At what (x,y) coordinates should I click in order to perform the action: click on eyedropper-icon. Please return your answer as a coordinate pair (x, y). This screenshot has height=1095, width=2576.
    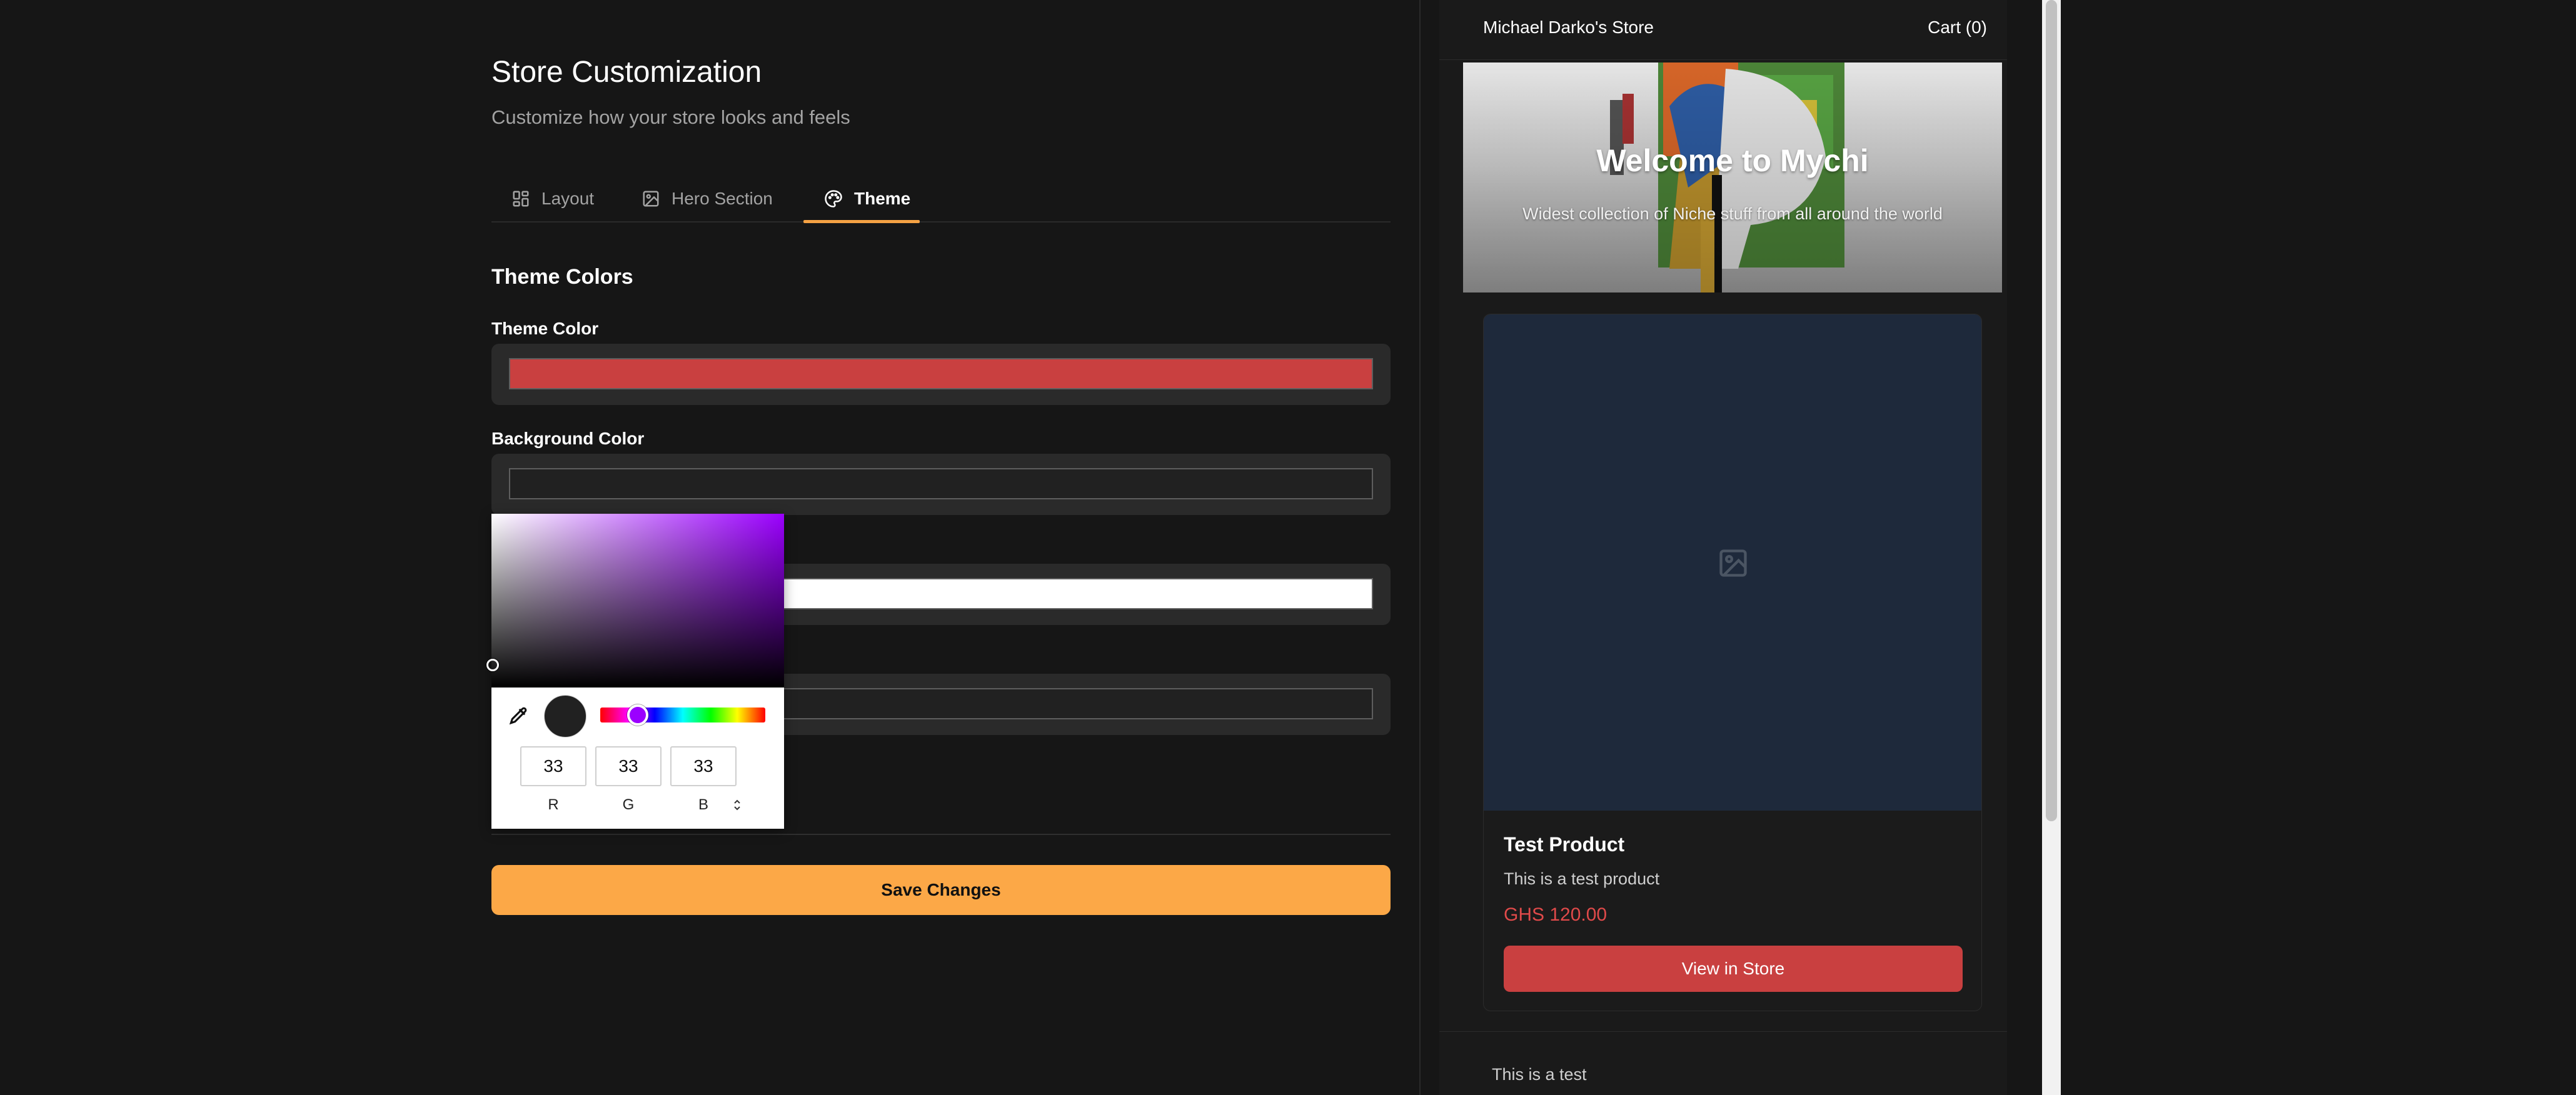
    Looking at the image, I should click on (518, 716).